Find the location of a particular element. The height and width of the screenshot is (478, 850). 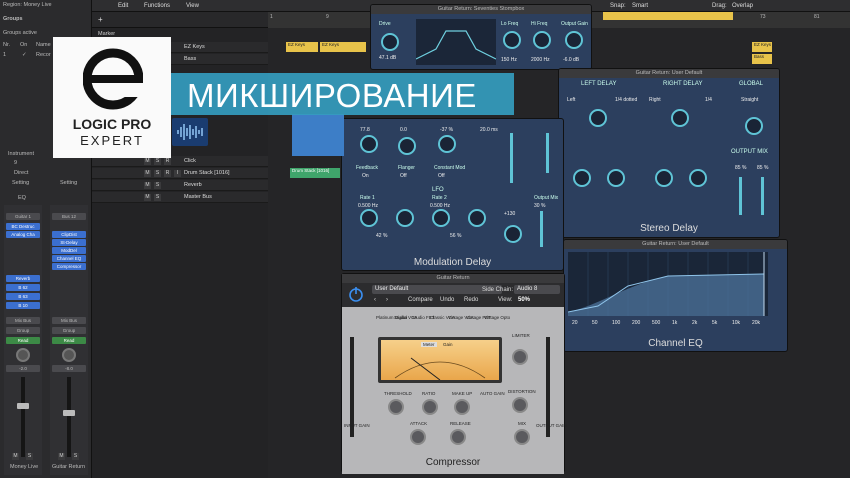

moddel-constmod-knob is located at coordinates (447, 144).